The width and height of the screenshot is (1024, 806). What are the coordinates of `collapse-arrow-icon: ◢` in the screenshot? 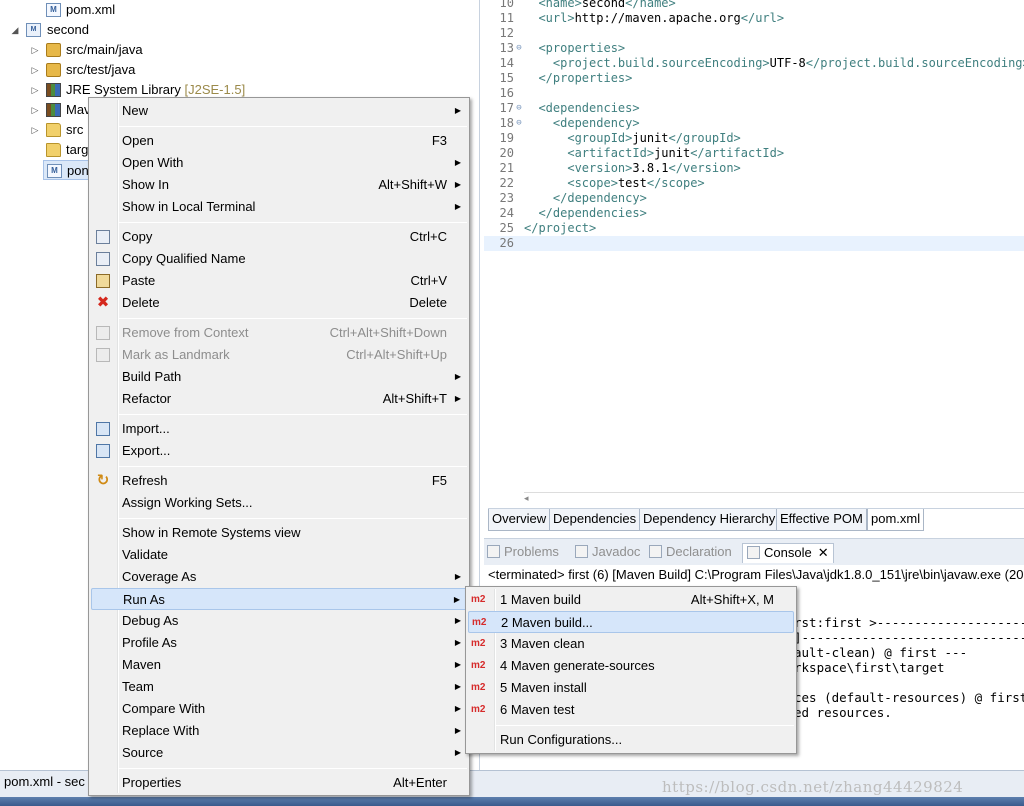 It's located at (15, 30).